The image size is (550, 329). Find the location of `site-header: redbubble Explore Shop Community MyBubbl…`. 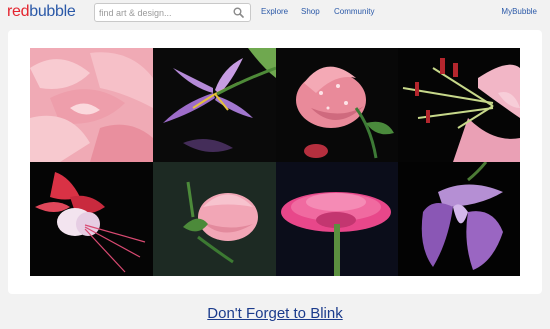

site-header: redbubble Explore Shop Community MyBubbl… is located at coordinates (275, 13).